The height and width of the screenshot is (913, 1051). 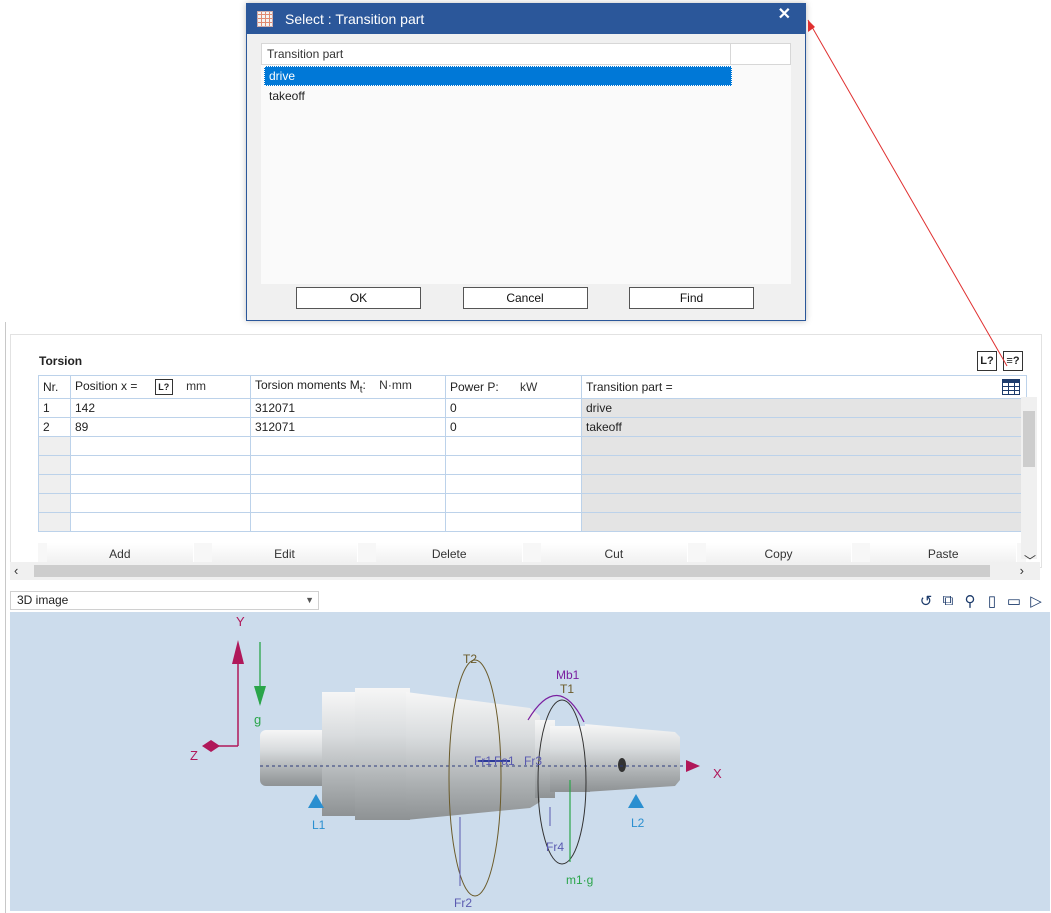 What do you see at coordinates (567, 689) in the screenshot?
I see `t1-label: T1` at bounding box center [567, 689].